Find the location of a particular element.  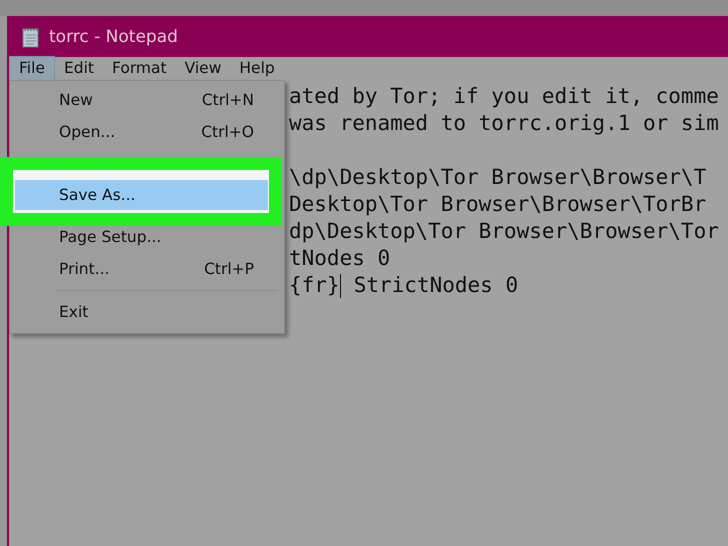

code-line: tNodes 0 is located at coordinates (339, 258).